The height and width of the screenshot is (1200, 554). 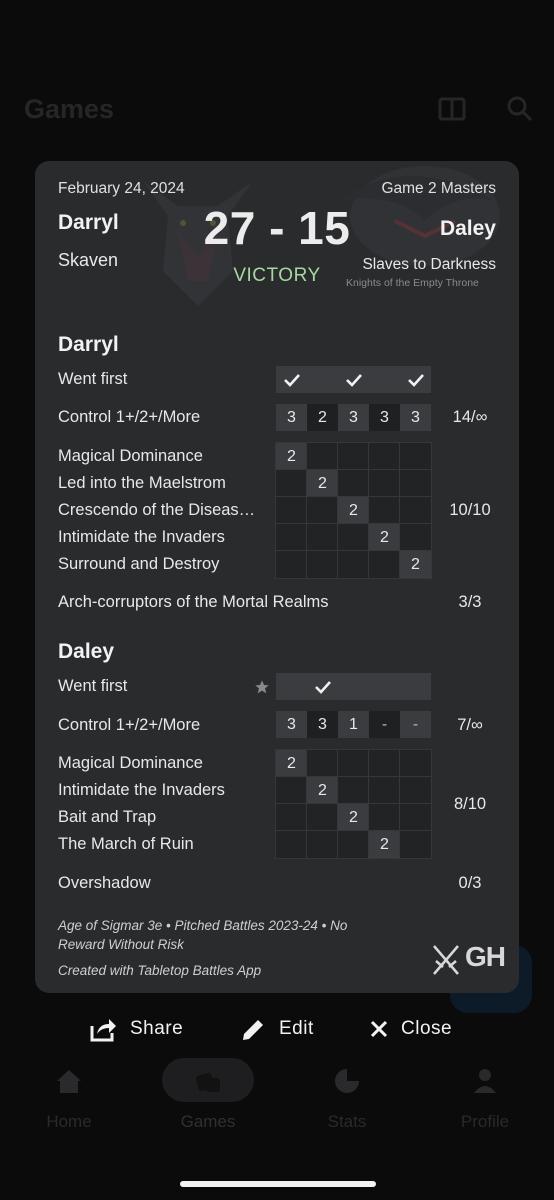 What do you see at coordinates (429, 264) in the screenshot?
I see `player2-faction: Slaves to Darkness` at bounding box center [429, 264].